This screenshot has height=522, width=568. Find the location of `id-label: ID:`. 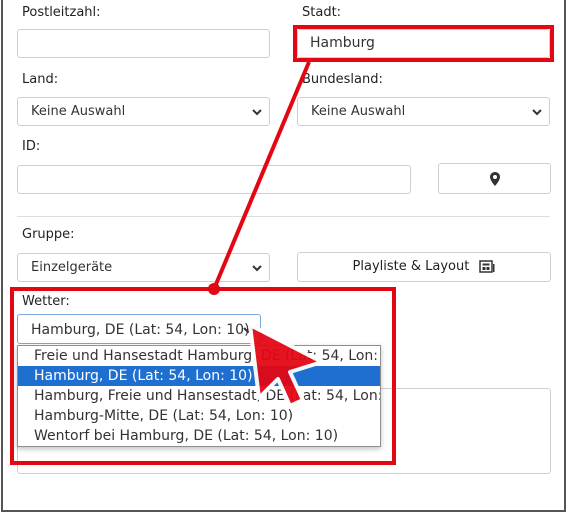

id-label: ID: is located at coordinates (31, 146).